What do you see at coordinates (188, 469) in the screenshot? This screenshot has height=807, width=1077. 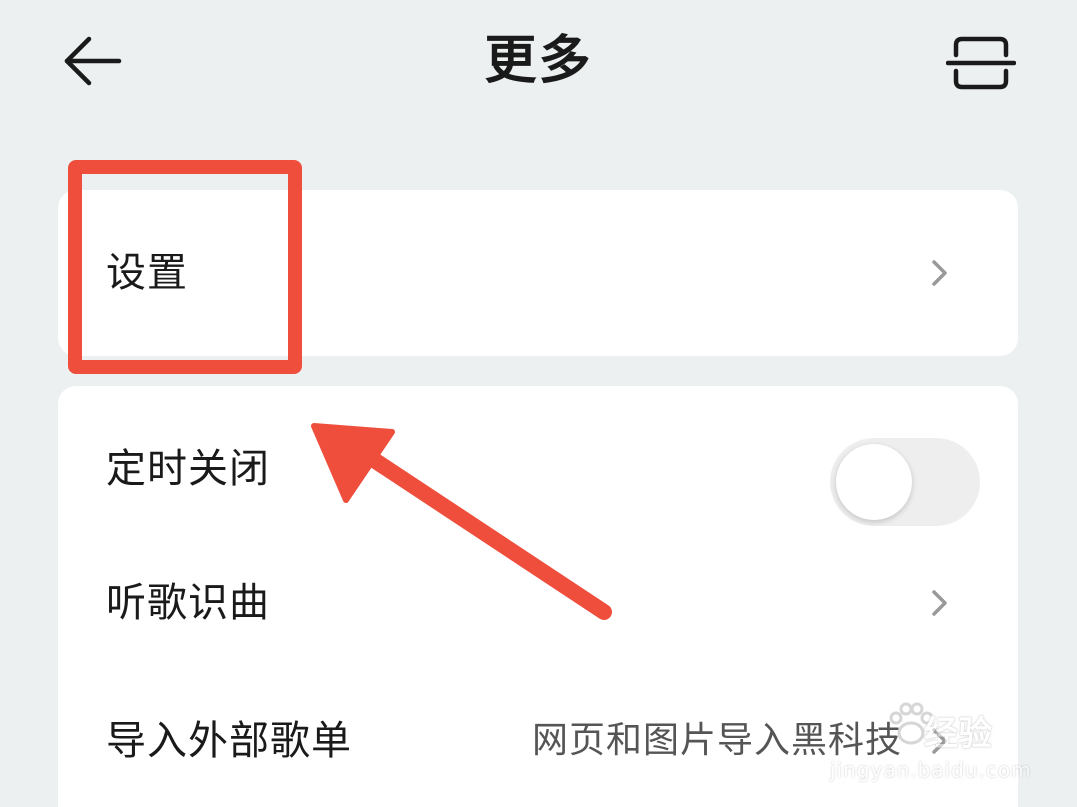 I see `sleep-timer-label: 定时关闭` at bounding box center [188, 469].